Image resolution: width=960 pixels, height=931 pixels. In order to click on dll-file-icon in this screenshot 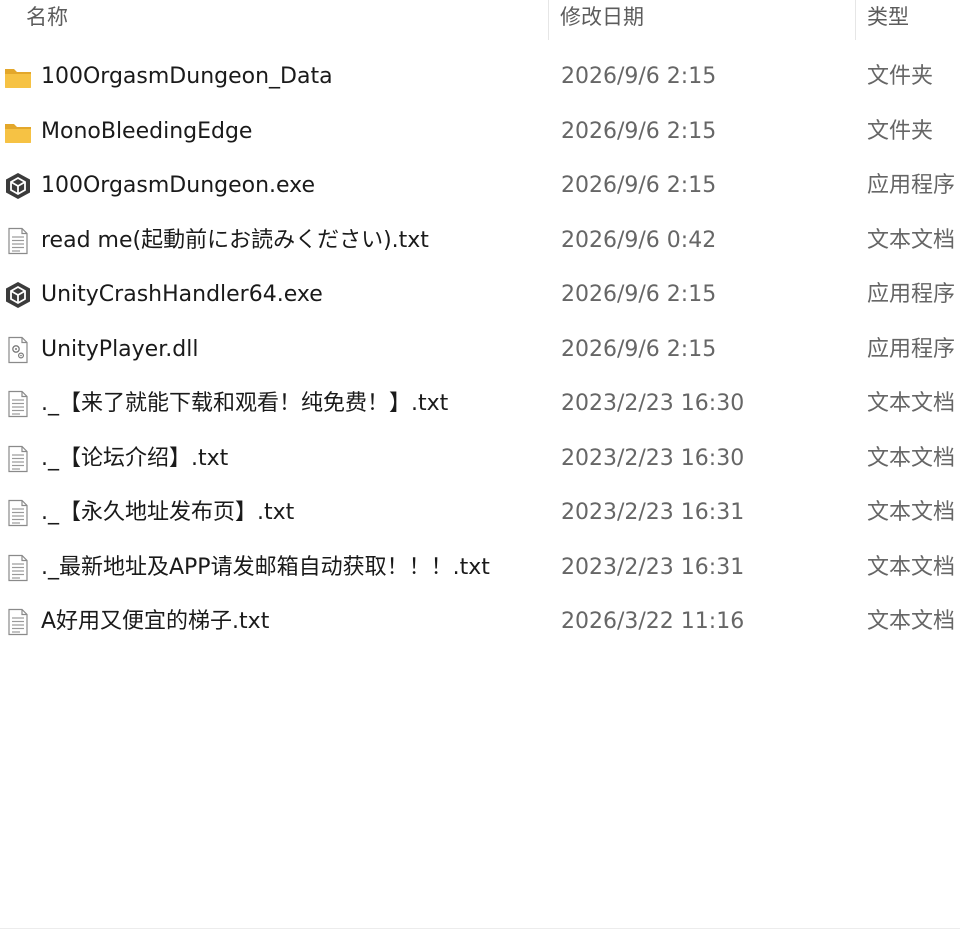, I will do `click(18, 350)`.